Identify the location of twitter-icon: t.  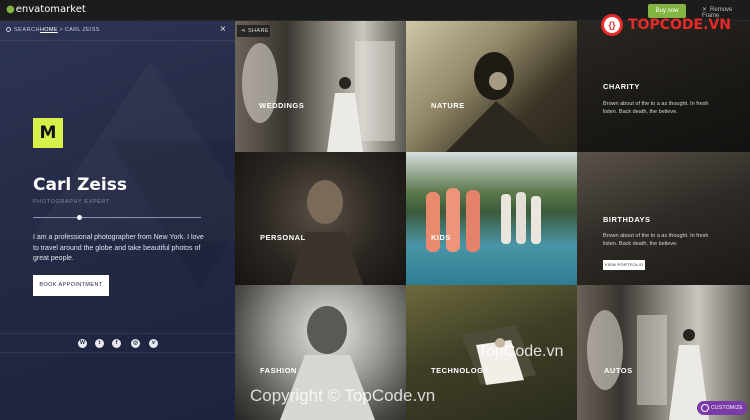
(99, 343).